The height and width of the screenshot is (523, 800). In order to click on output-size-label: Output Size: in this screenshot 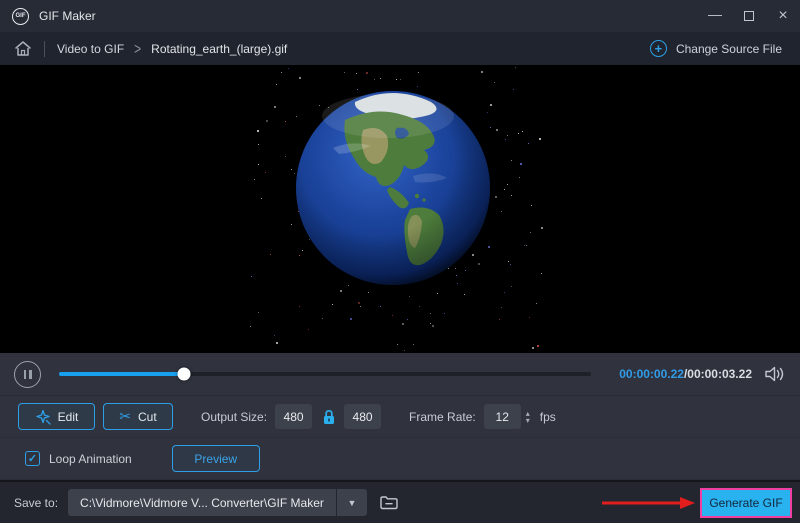, I will do `click(234, 416)`.